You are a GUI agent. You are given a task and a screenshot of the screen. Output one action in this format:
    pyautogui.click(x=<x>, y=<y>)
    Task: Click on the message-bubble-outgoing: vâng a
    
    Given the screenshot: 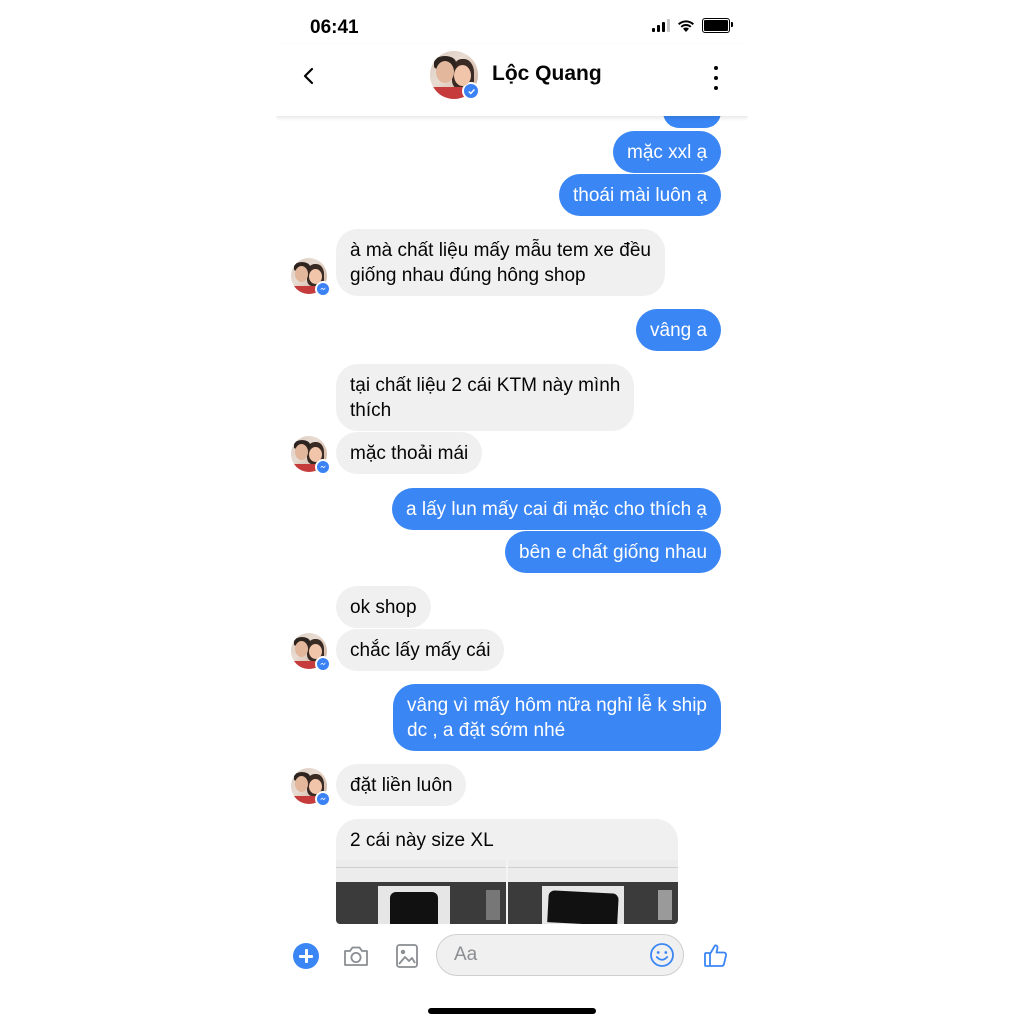 What is the action you would take?
    pyautogui.click(x=679, y=330)
    